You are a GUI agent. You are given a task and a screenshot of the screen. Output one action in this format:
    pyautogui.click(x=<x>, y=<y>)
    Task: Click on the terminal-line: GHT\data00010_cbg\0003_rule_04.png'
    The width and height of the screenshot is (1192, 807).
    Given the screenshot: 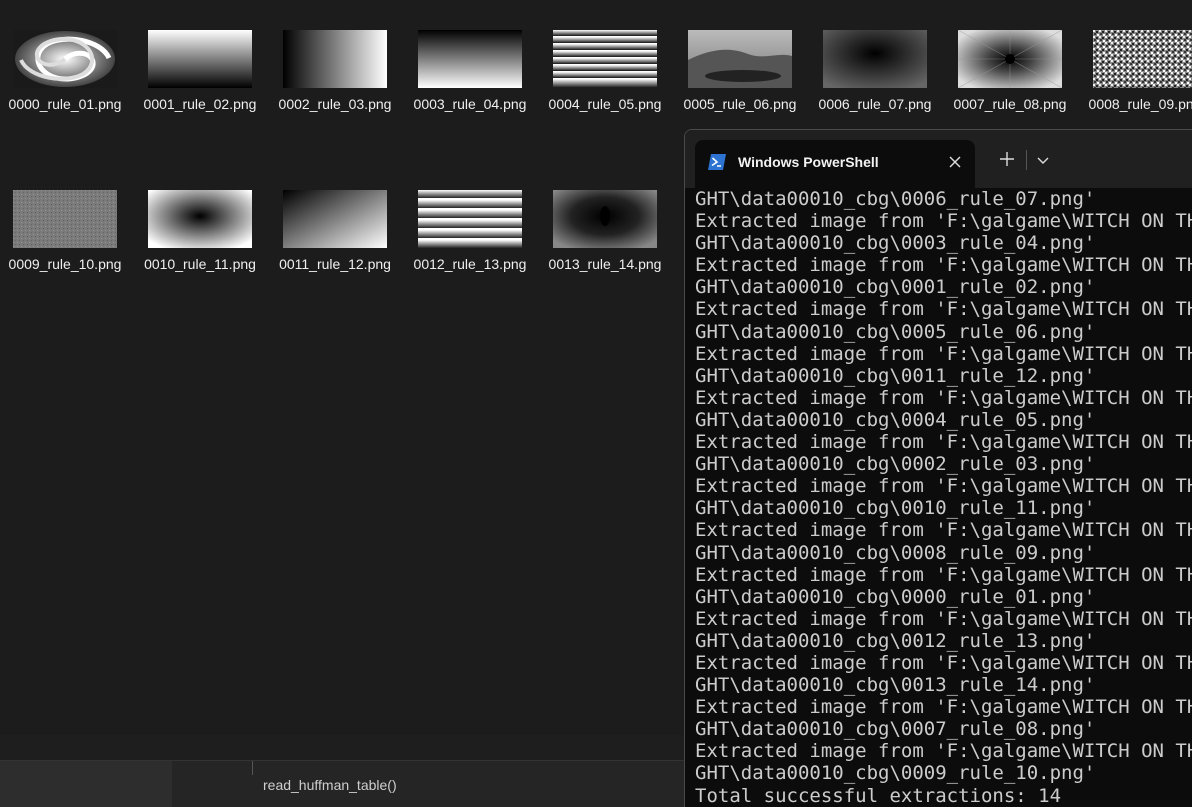 What is the action you would take?
    pyautogui.click(x=895, y=243)
    